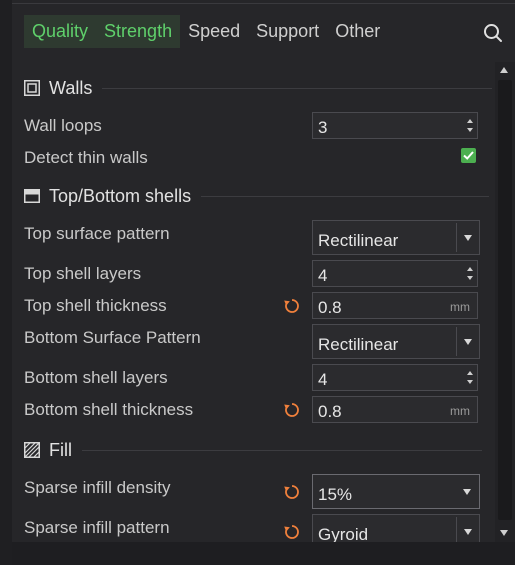 The image size is (515, 565). I want to click on top-surface-pattern-select: Rectilinear, so click(396, 237).